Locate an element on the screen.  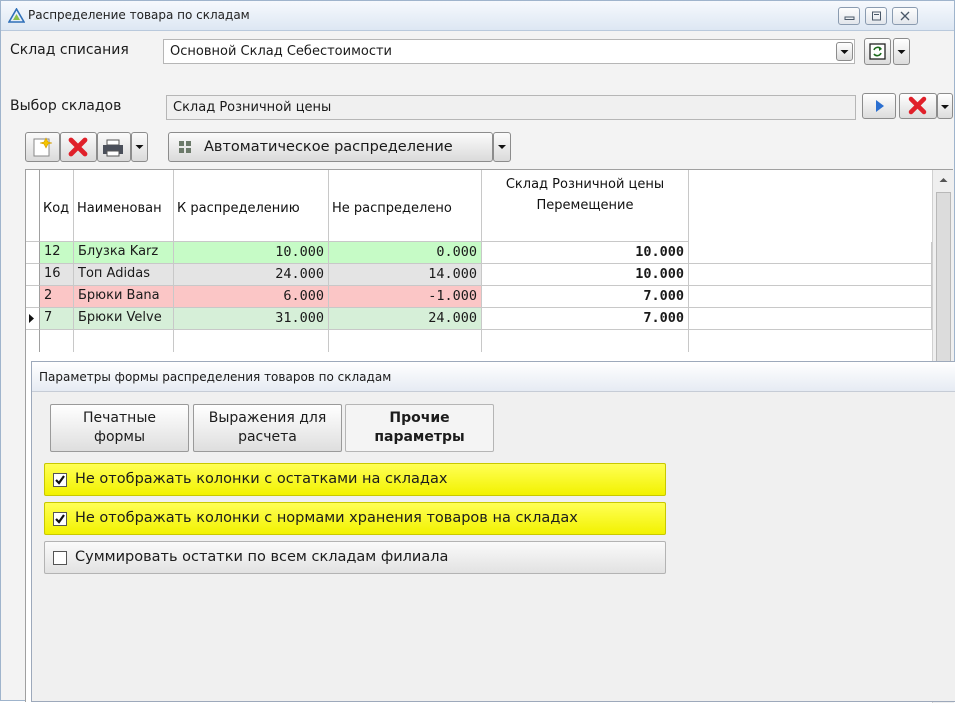
column-header-k-raspr: К распределению is located at coordinates (251, 206).